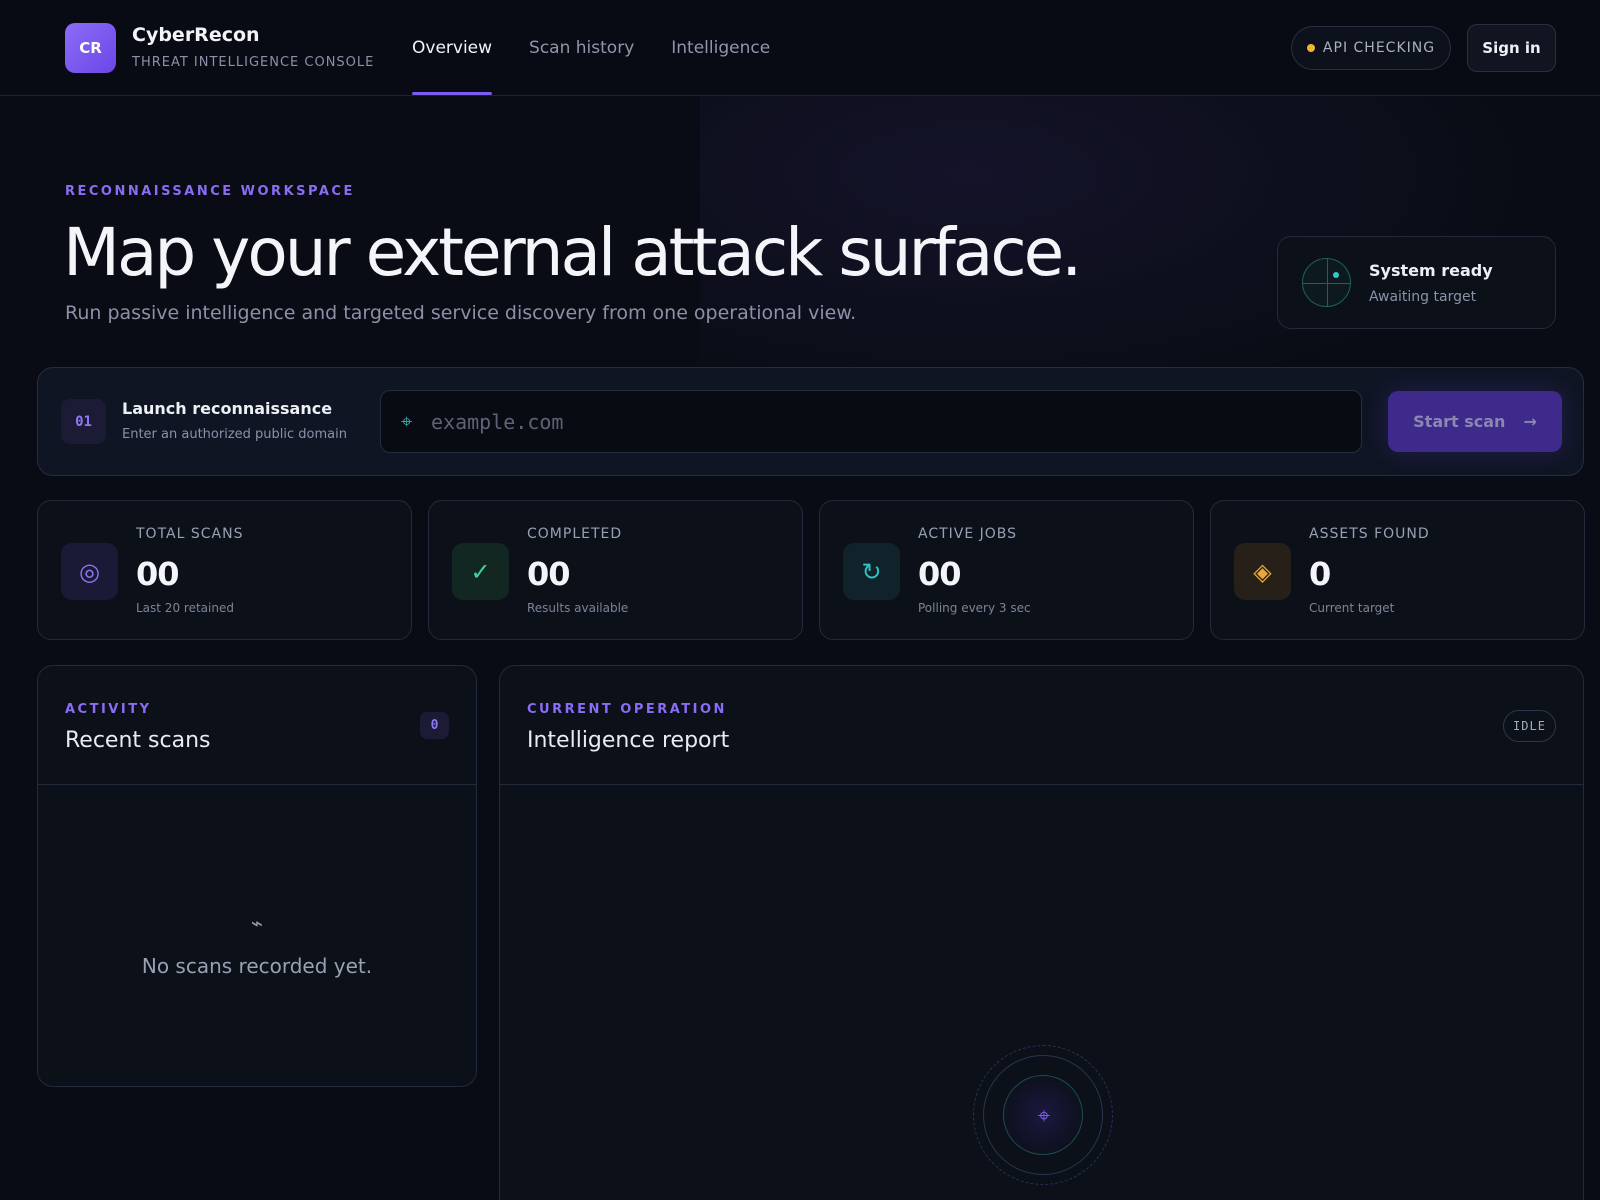 This screenshot has width=1600, height=1200. I want to click on stat-note: Polling every 3 sec, so click(974, 608).